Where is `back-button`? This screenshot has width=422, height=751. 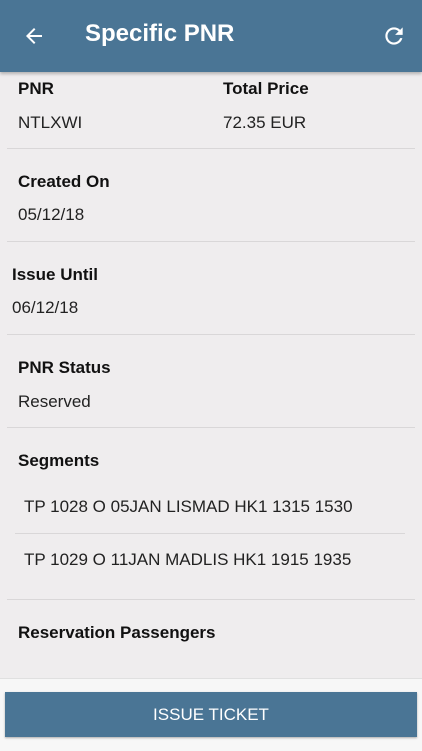
back-button is located at coordinates (34, 36).